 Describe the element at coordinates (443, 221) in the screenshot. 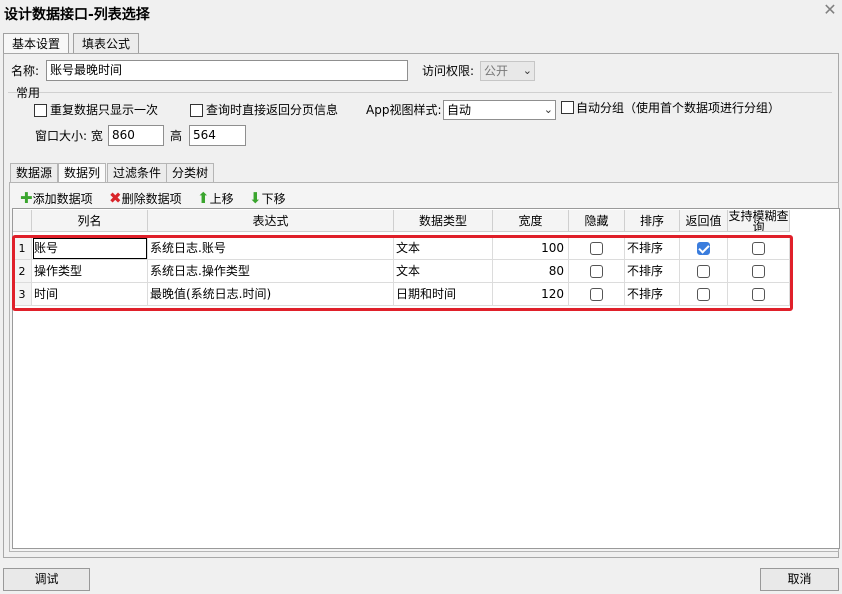

I see `column-header-type: 数据类型` at that location.